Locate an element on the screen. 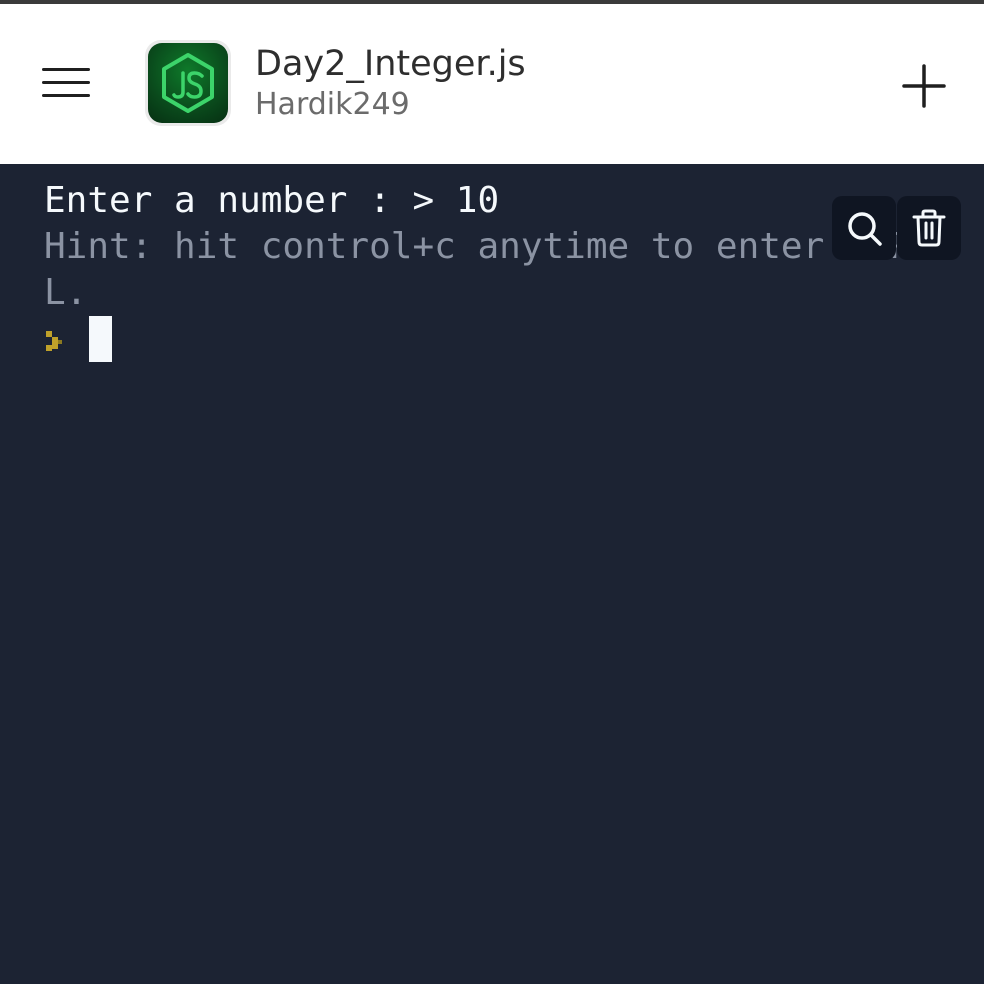 The image size is (984, 984). nodejs-hexagon-icon is located at coordinates (188, 83).